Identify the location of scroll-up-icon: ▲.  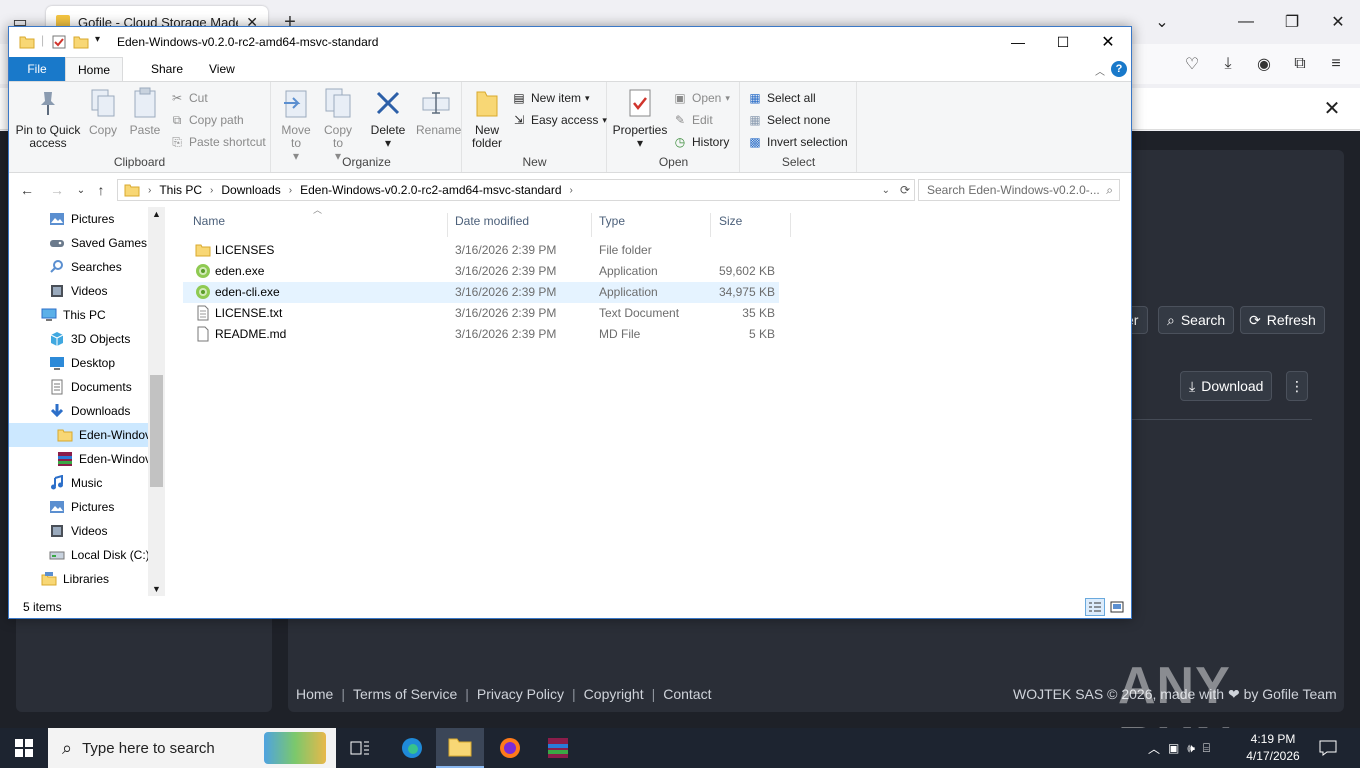
(156, 214).